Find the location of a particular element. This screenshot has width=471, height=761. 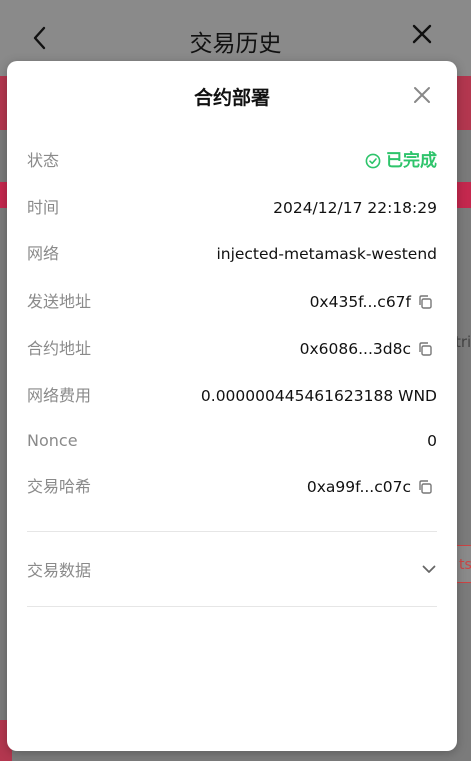

network-value: injected-metamask-westend is located at coordinates (326, 254).